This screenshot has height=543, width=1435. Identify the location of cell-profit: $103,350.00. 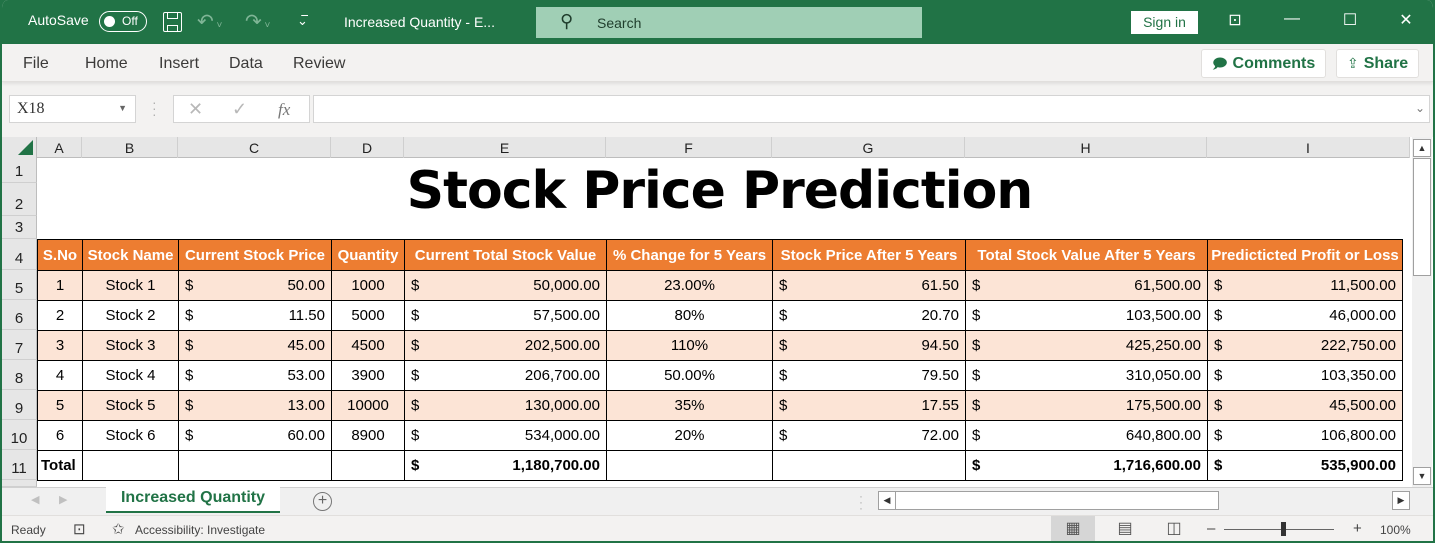
(1305, 375).